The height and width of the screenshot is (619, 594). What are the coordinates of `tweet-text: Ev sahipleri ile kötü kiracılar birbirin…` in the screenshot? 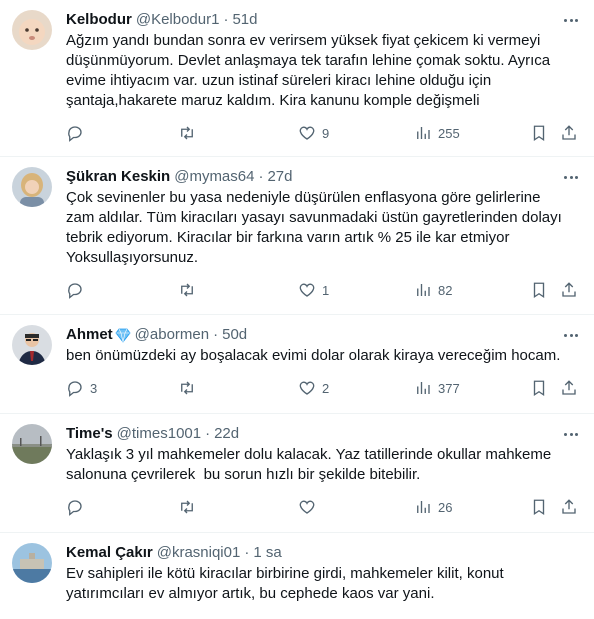 It's located at (285, 583).